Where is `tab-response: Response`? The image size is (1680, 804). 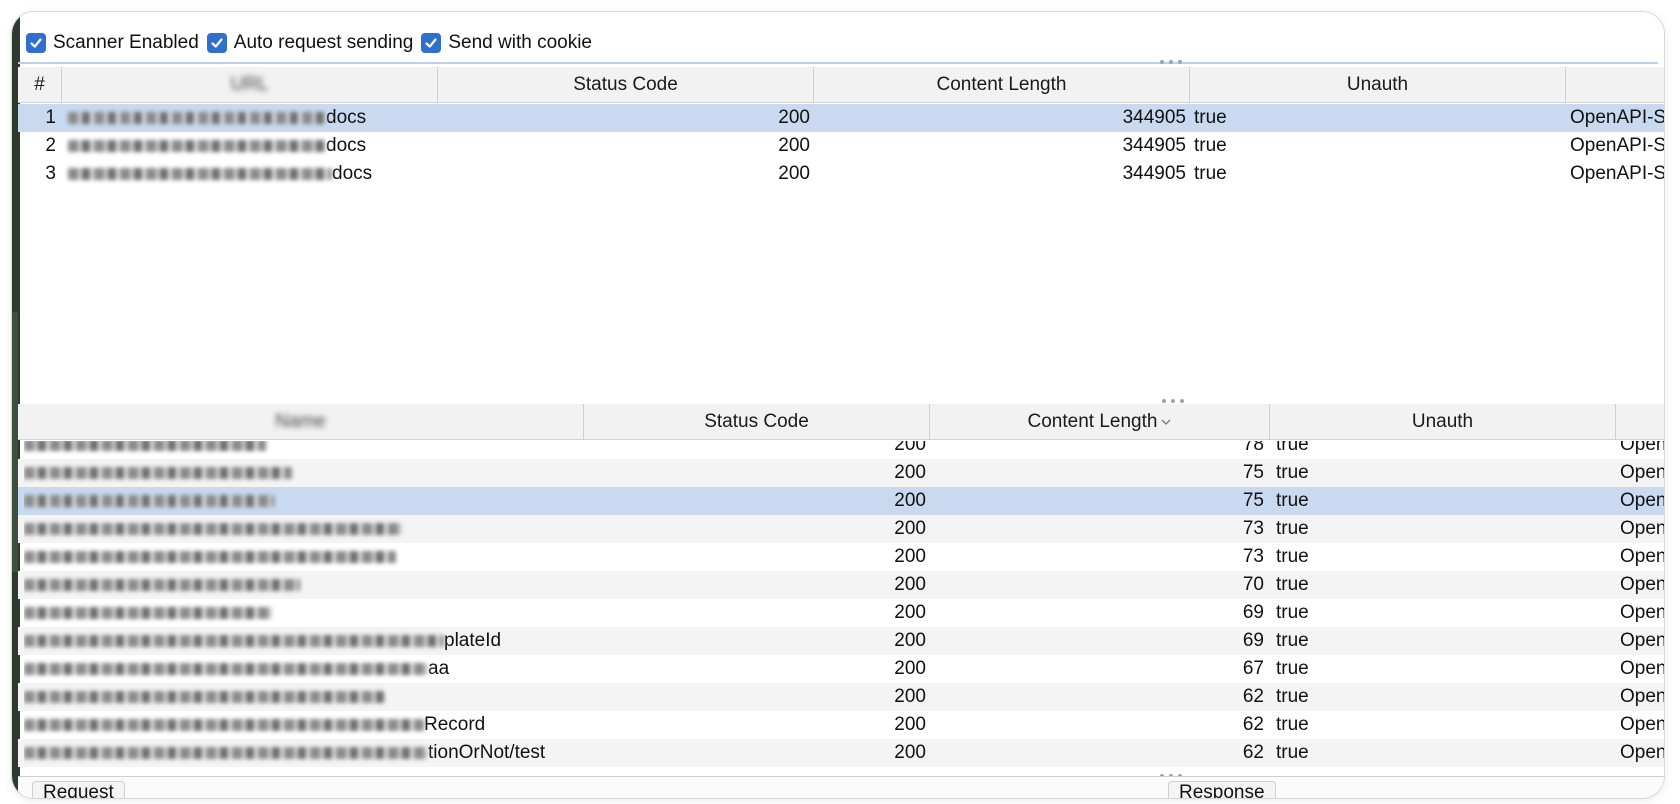
tab-response: Response is located at coordinates (1222, 789).